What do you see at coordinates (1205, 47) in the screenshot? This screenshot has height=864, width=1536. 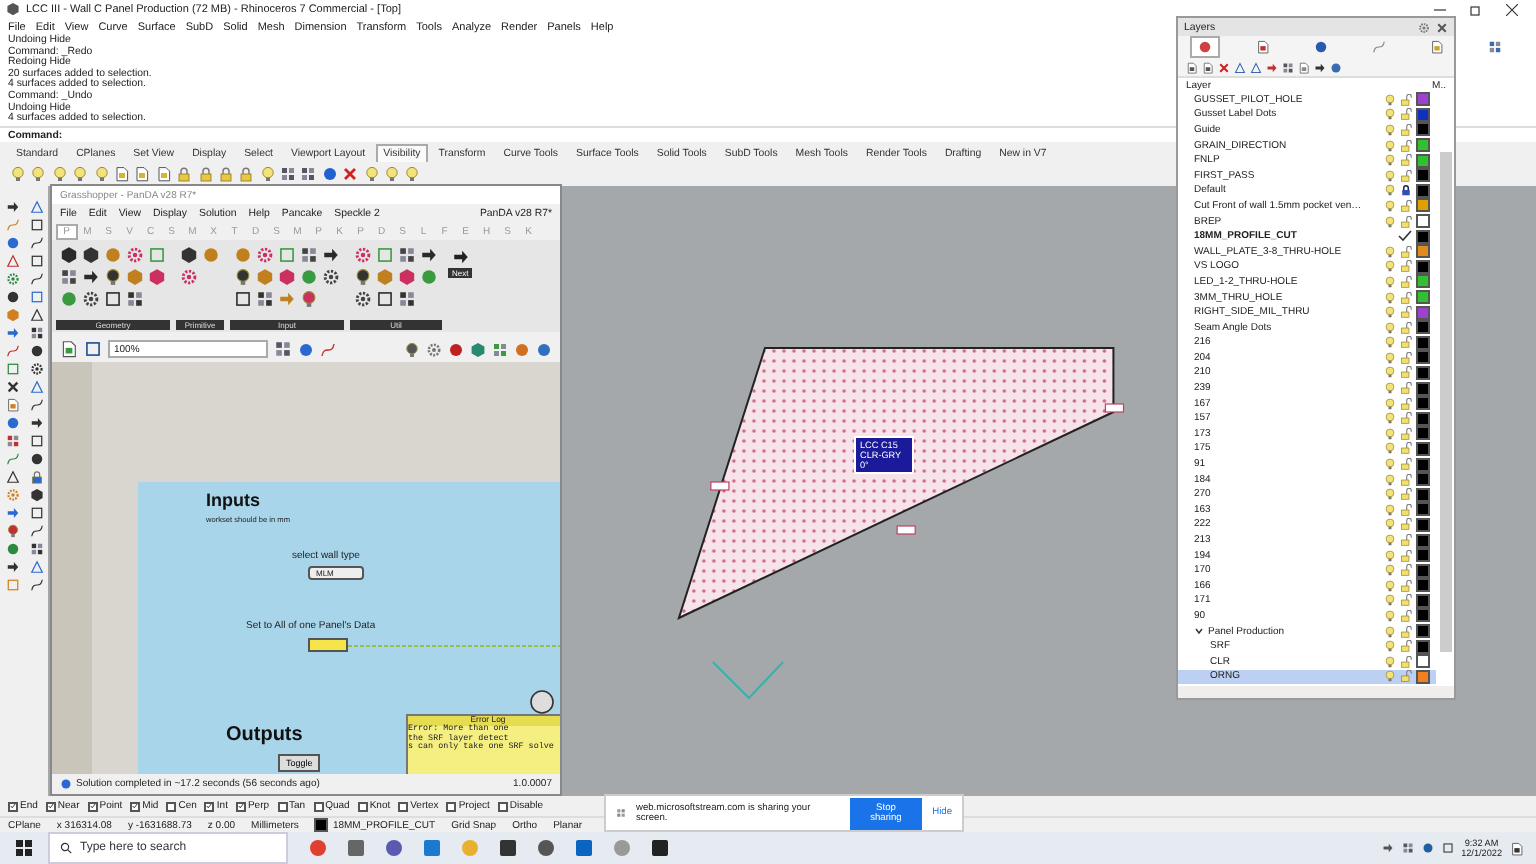 I see `panel-tab` at bounding box center [1205, 47].